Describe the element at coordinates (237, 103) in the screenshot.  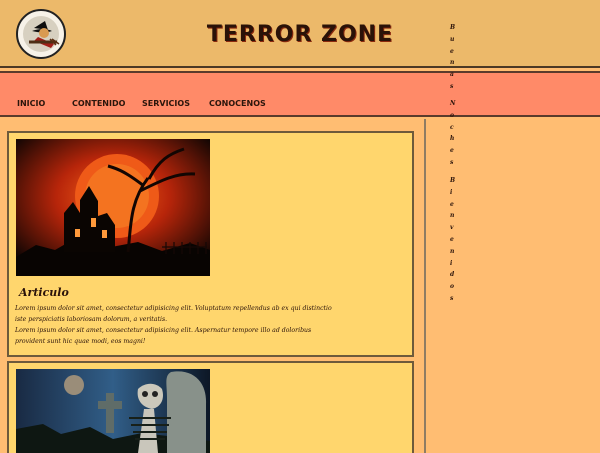
I see `nav-item-conocenos: CONOCENOS` at that location.